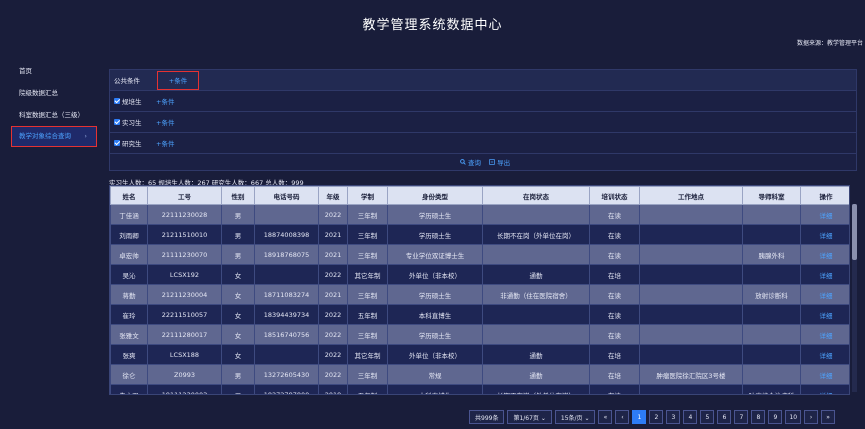 The height and width of the screenshot is (429, 865). Describe the element at coordinates (605, 417) in the screenshot. I see `first-page-button: «` at that location.